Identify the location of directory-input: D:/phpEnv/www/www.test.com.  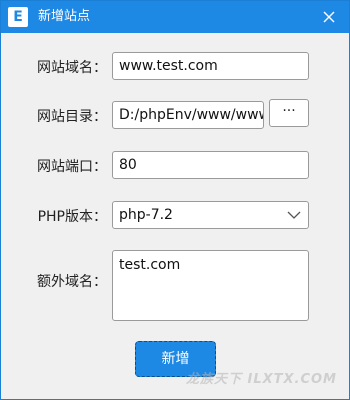
(188, 115).